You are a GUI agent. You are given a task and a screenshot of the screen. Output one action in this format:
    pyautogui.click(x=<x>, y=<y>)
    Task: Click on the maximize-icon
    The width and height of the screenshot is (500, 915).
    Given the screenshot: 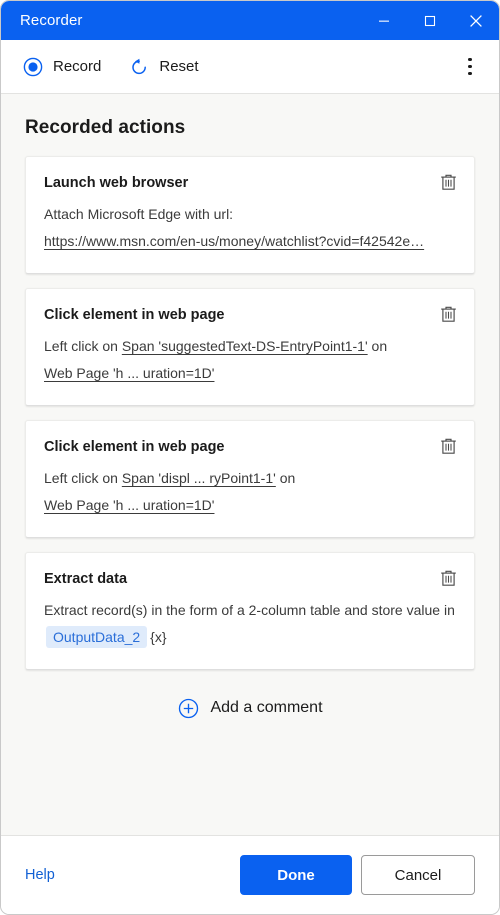 What is the action you would take?
    pyautogui.click(x=430, y=20)
    